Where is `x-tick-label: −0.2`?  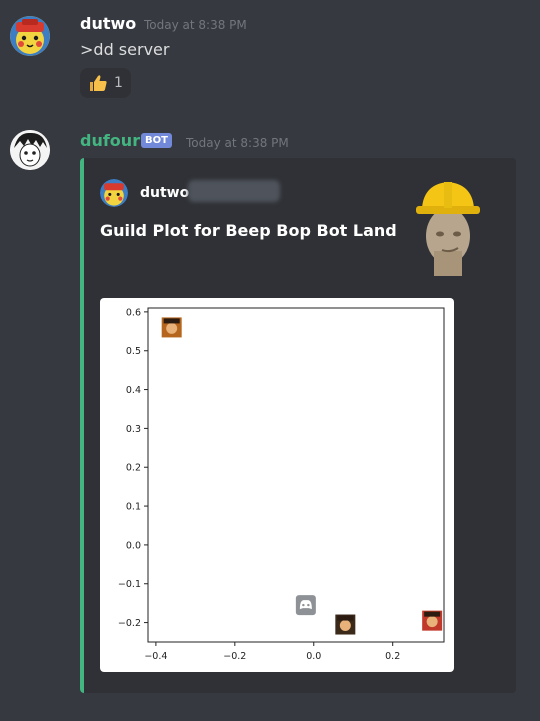 x-tick-label: −0.2 is located at coordinates (234, 656).